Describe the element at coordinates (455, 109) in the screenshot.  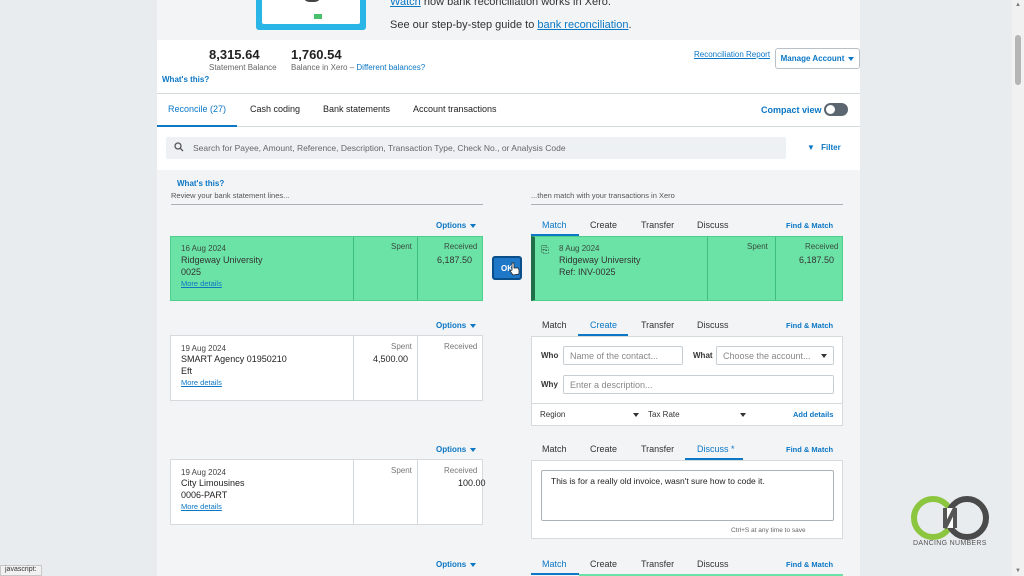
I see `tab-account-transactions: Account transactions` at that location.